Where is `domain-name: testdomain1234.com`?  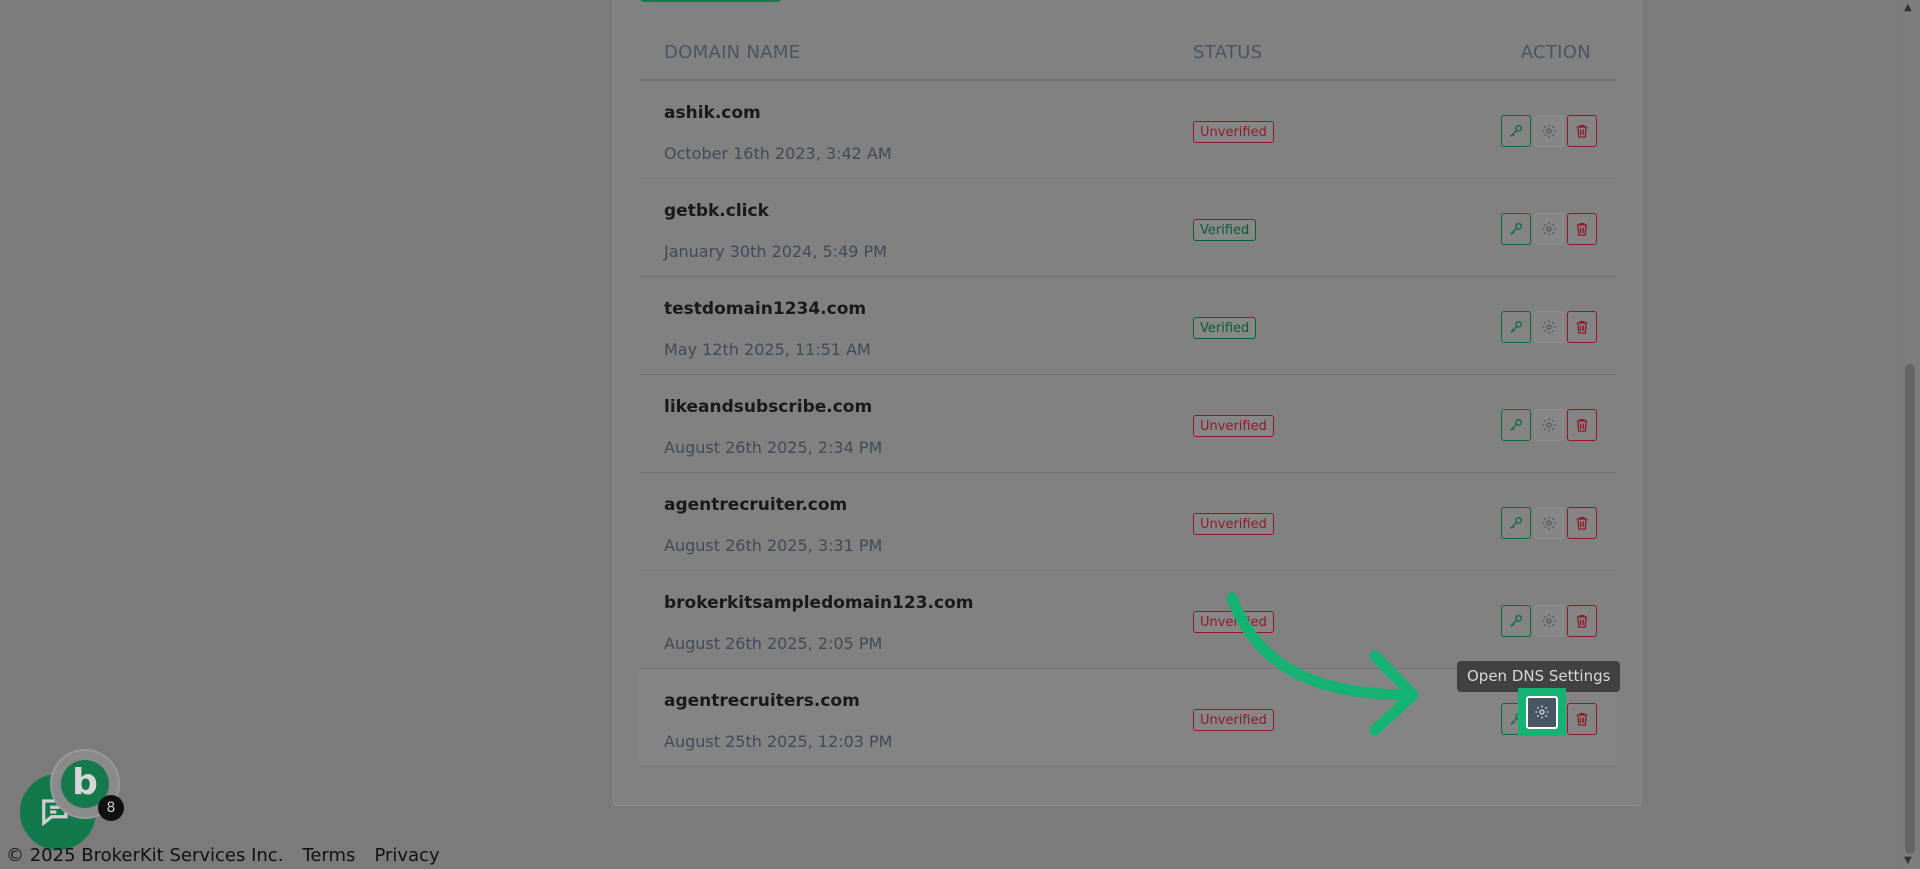 domain-name: testdomain1234.com is located at coordinates (765, 309).